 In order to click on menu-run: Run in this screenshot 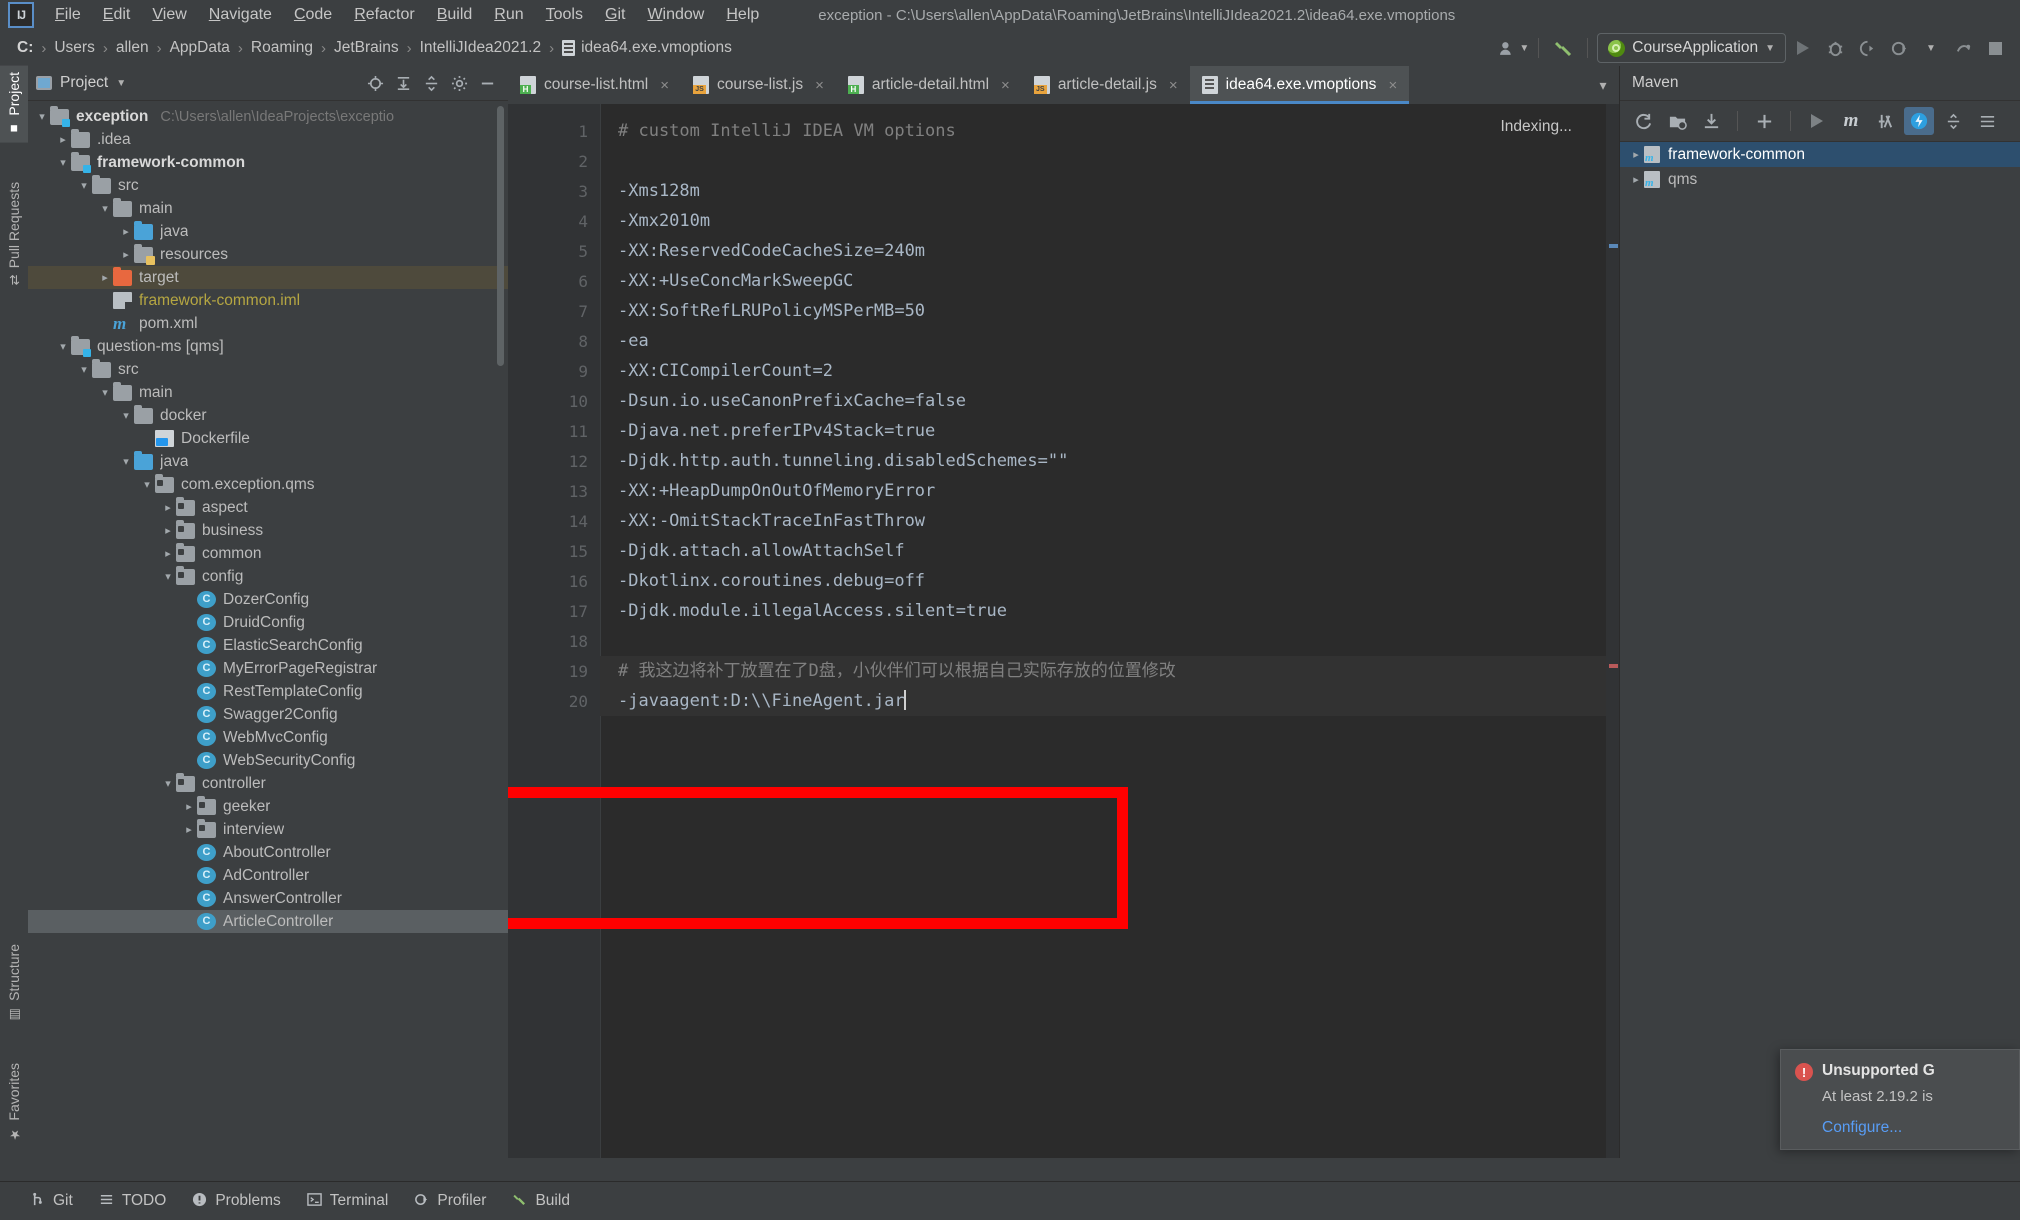, I will do `click(508, 15)`.